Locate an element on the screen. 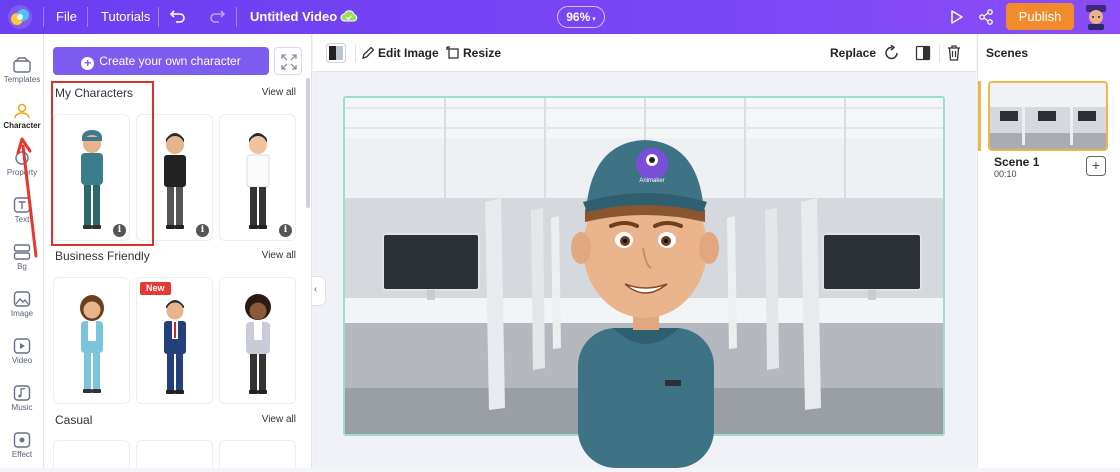  sidebar-label: Image is located at coordinates (22, 313).